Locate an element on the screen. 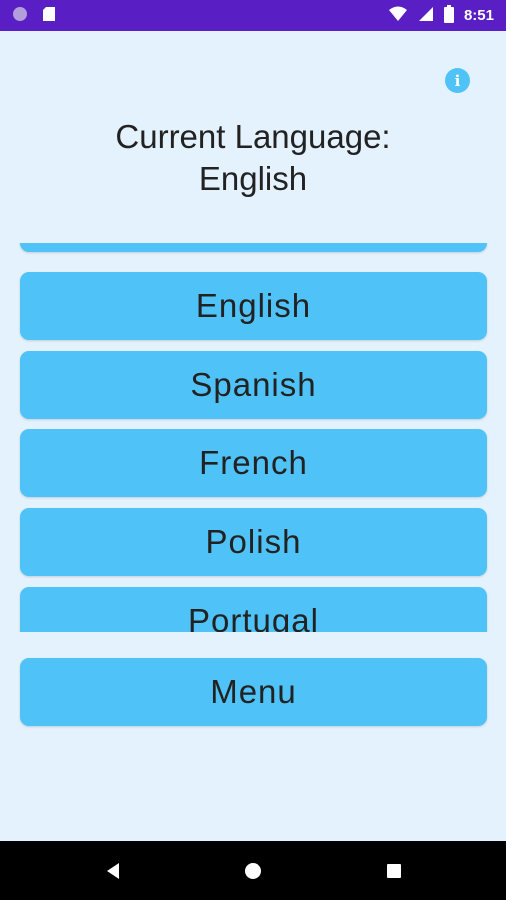  navigation-bar is located at coordinates (253, 870).